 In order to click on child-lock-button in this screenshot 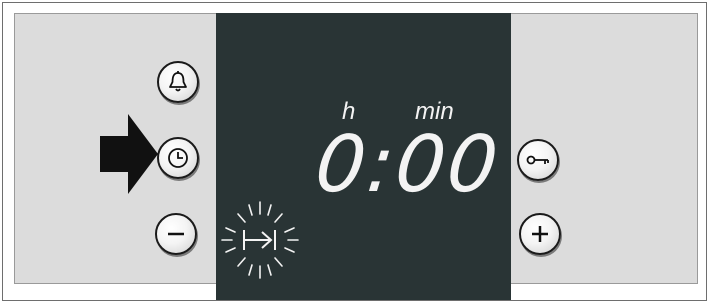, I will do `click(538, 160)`.